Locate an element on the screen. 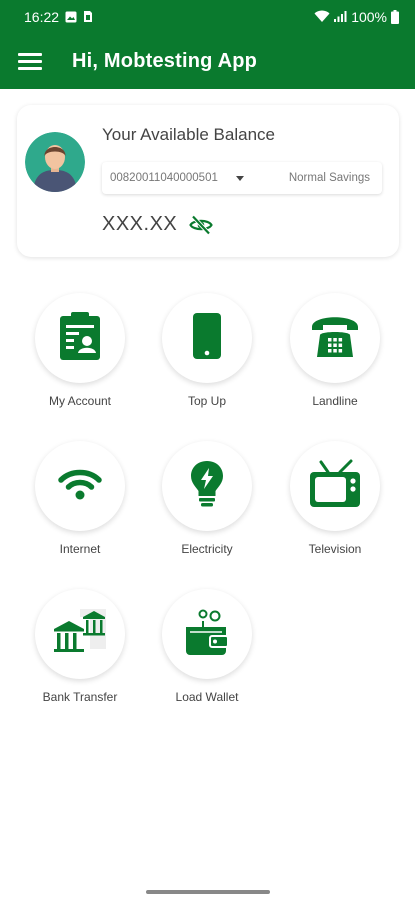  service-electricity: Electricity is located at coordinates (207, 506).